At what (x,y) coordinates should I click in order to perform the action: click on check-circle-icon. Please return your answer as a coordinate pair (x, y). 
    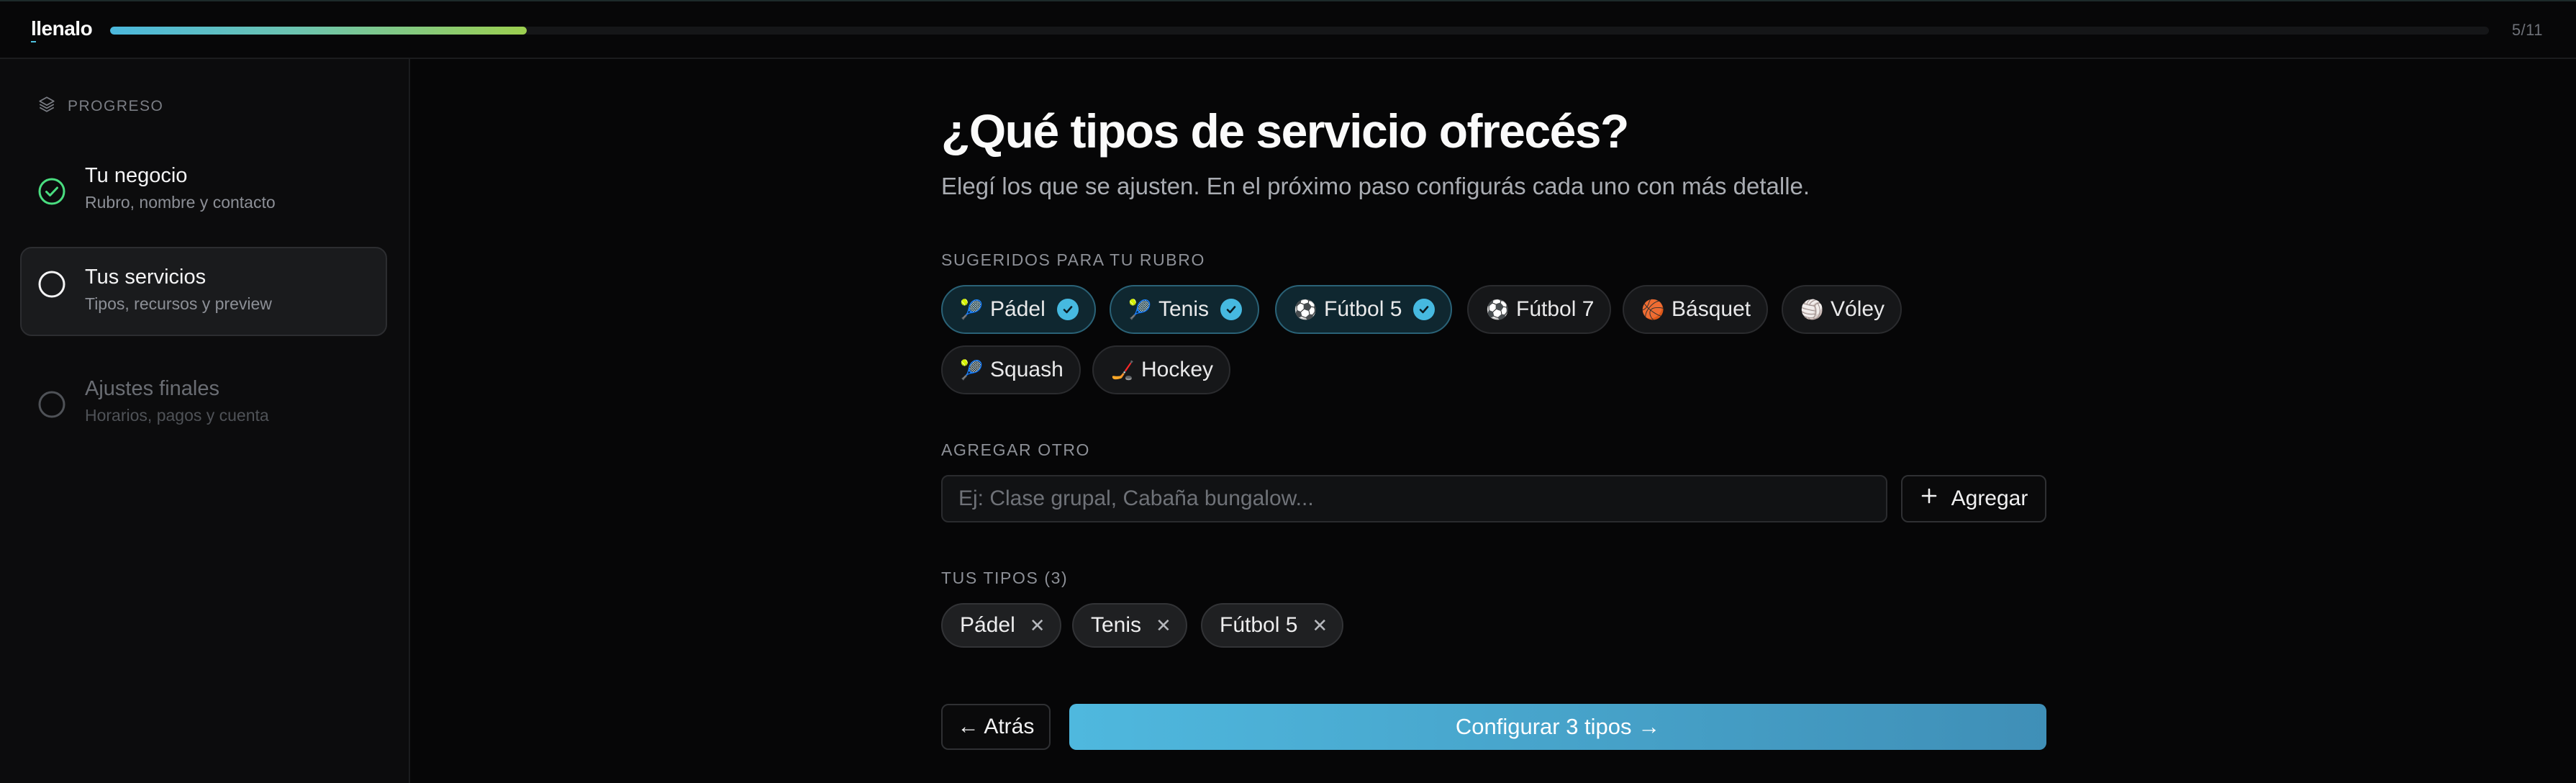
    Looking at the image, I should click on (51, 192).